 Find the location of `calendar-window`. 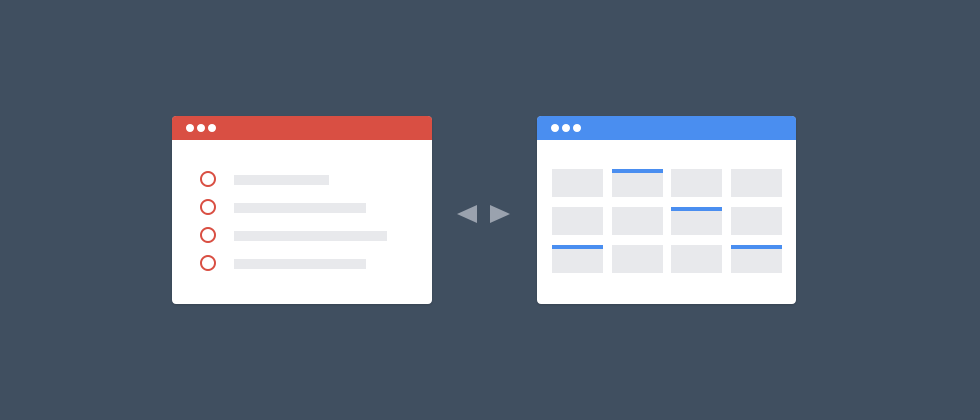

calendar-window is located at coordinates (666, 210).